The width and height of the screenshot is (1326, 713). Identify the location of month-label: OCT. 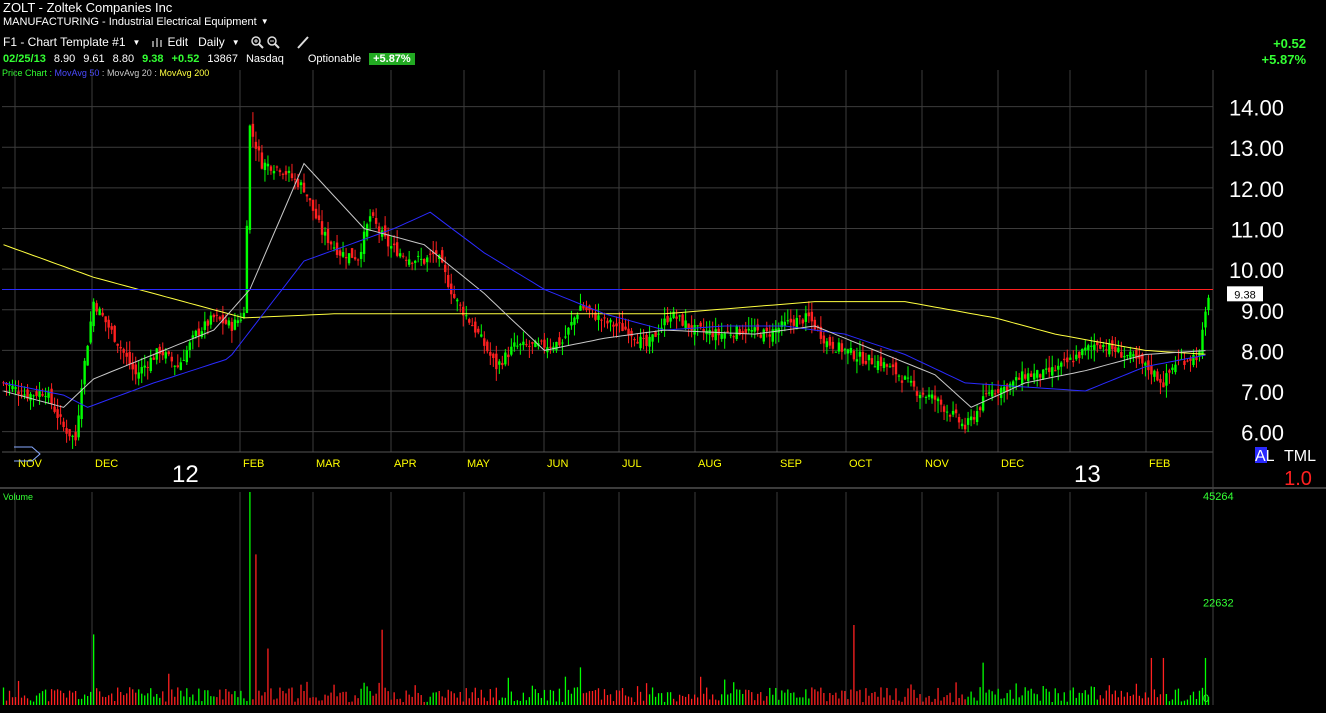
(861, 464).